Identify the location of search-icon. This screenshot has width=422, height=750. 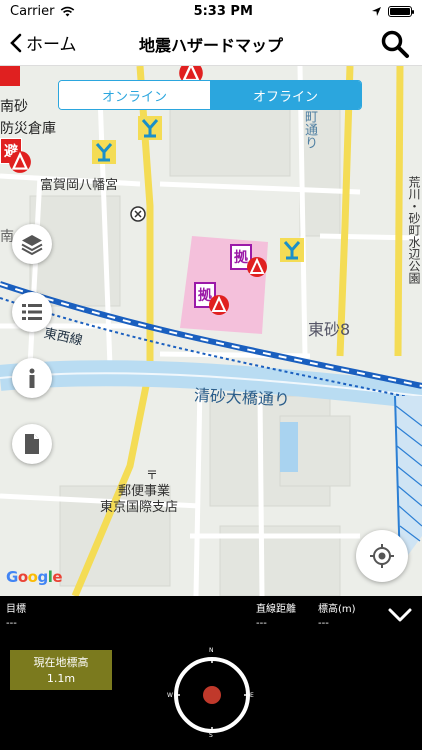
(395, 44).